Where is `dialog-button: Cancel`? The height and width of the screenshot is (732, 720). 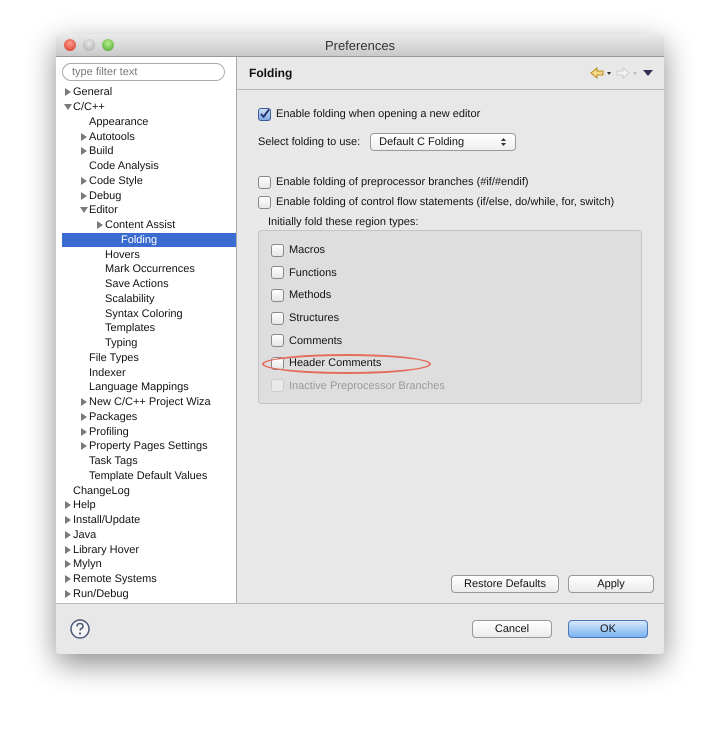 dialog-button: Cancel is located at coordinates (512, 629).